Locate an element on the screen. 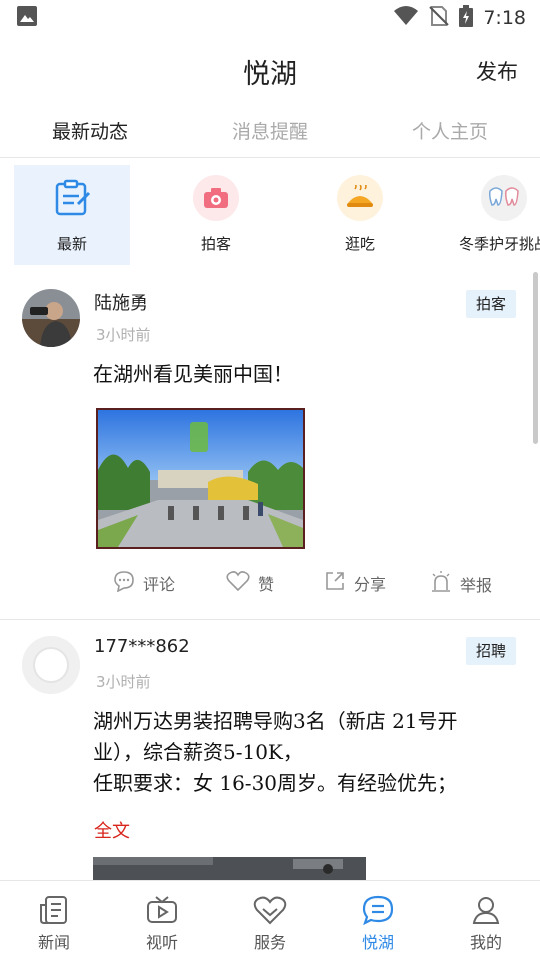  tab-bar: 最新动态 消息提醒 个人主页 is located at coordinates (270, 132).